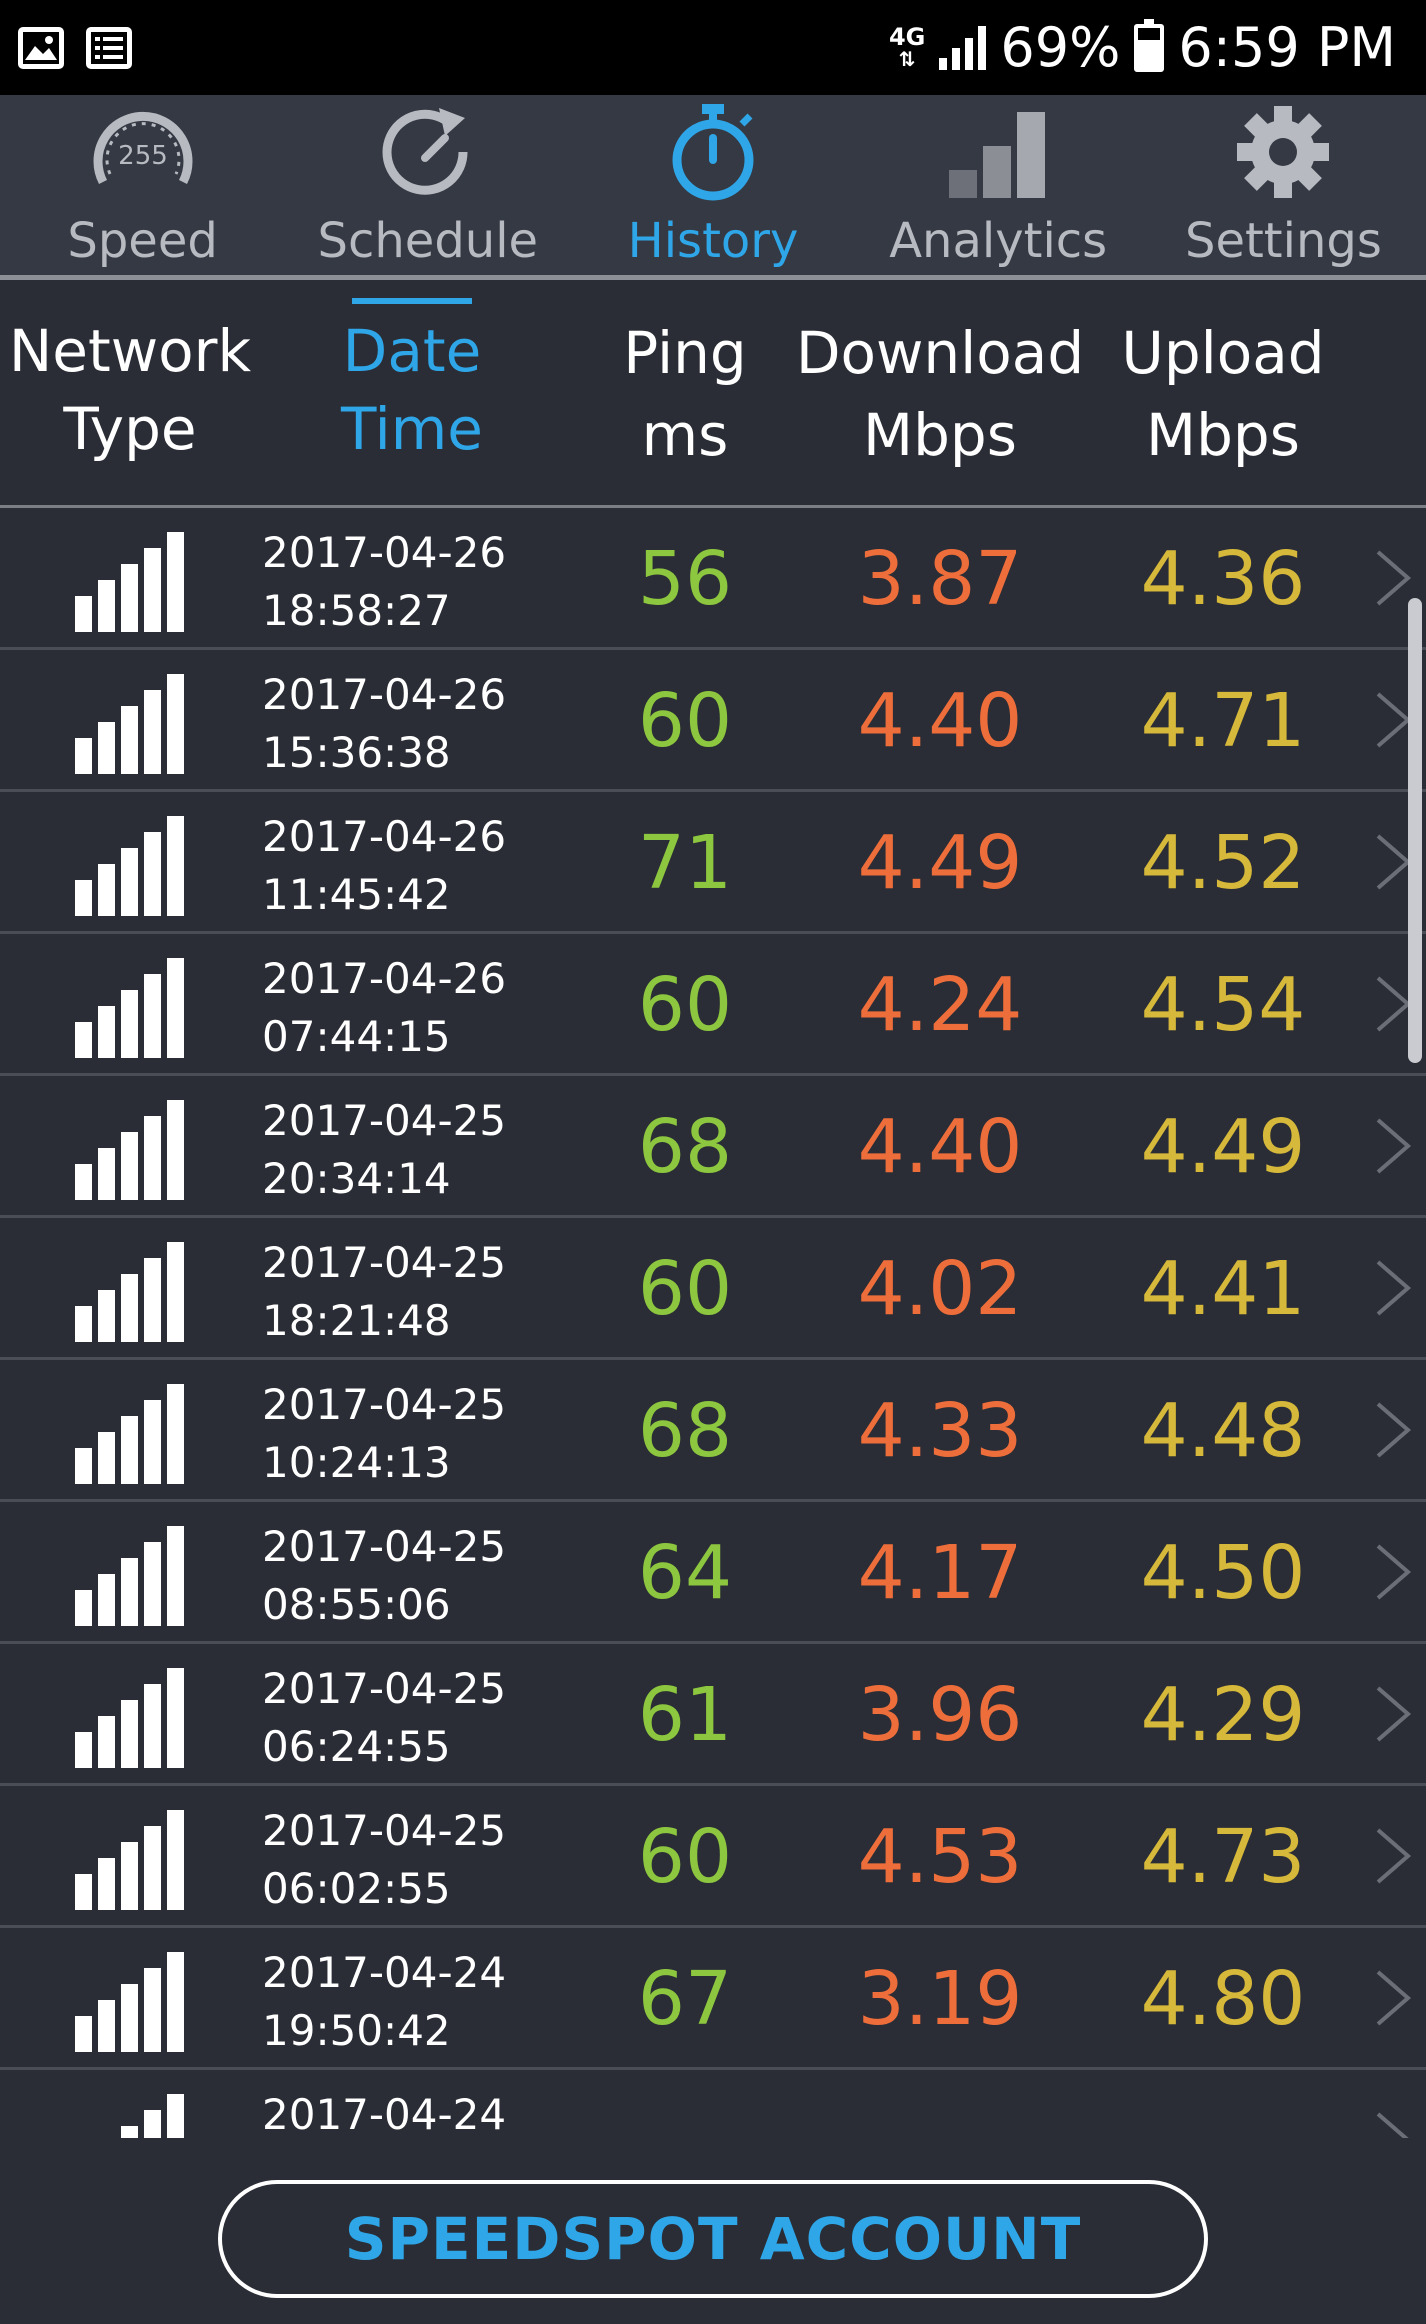  I want to click on history-row: 2017-04-26 07:44:15 60 4.24 4.54, so click(713, 1005).